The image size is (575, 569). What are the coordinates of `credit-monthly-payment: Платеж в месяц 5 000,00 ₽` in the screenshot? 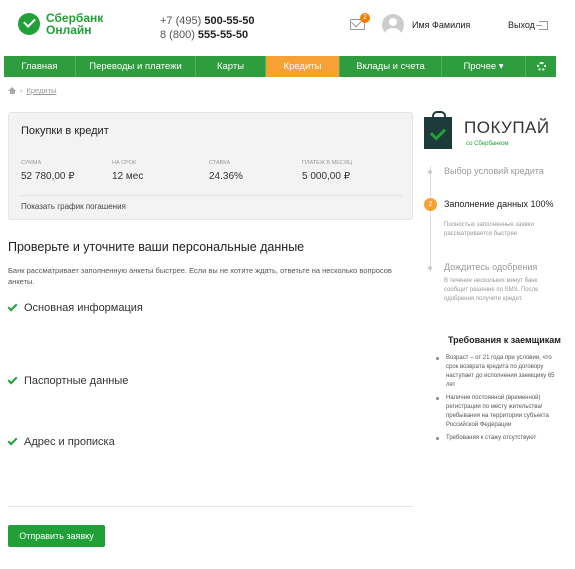 It's located at (327, 171).